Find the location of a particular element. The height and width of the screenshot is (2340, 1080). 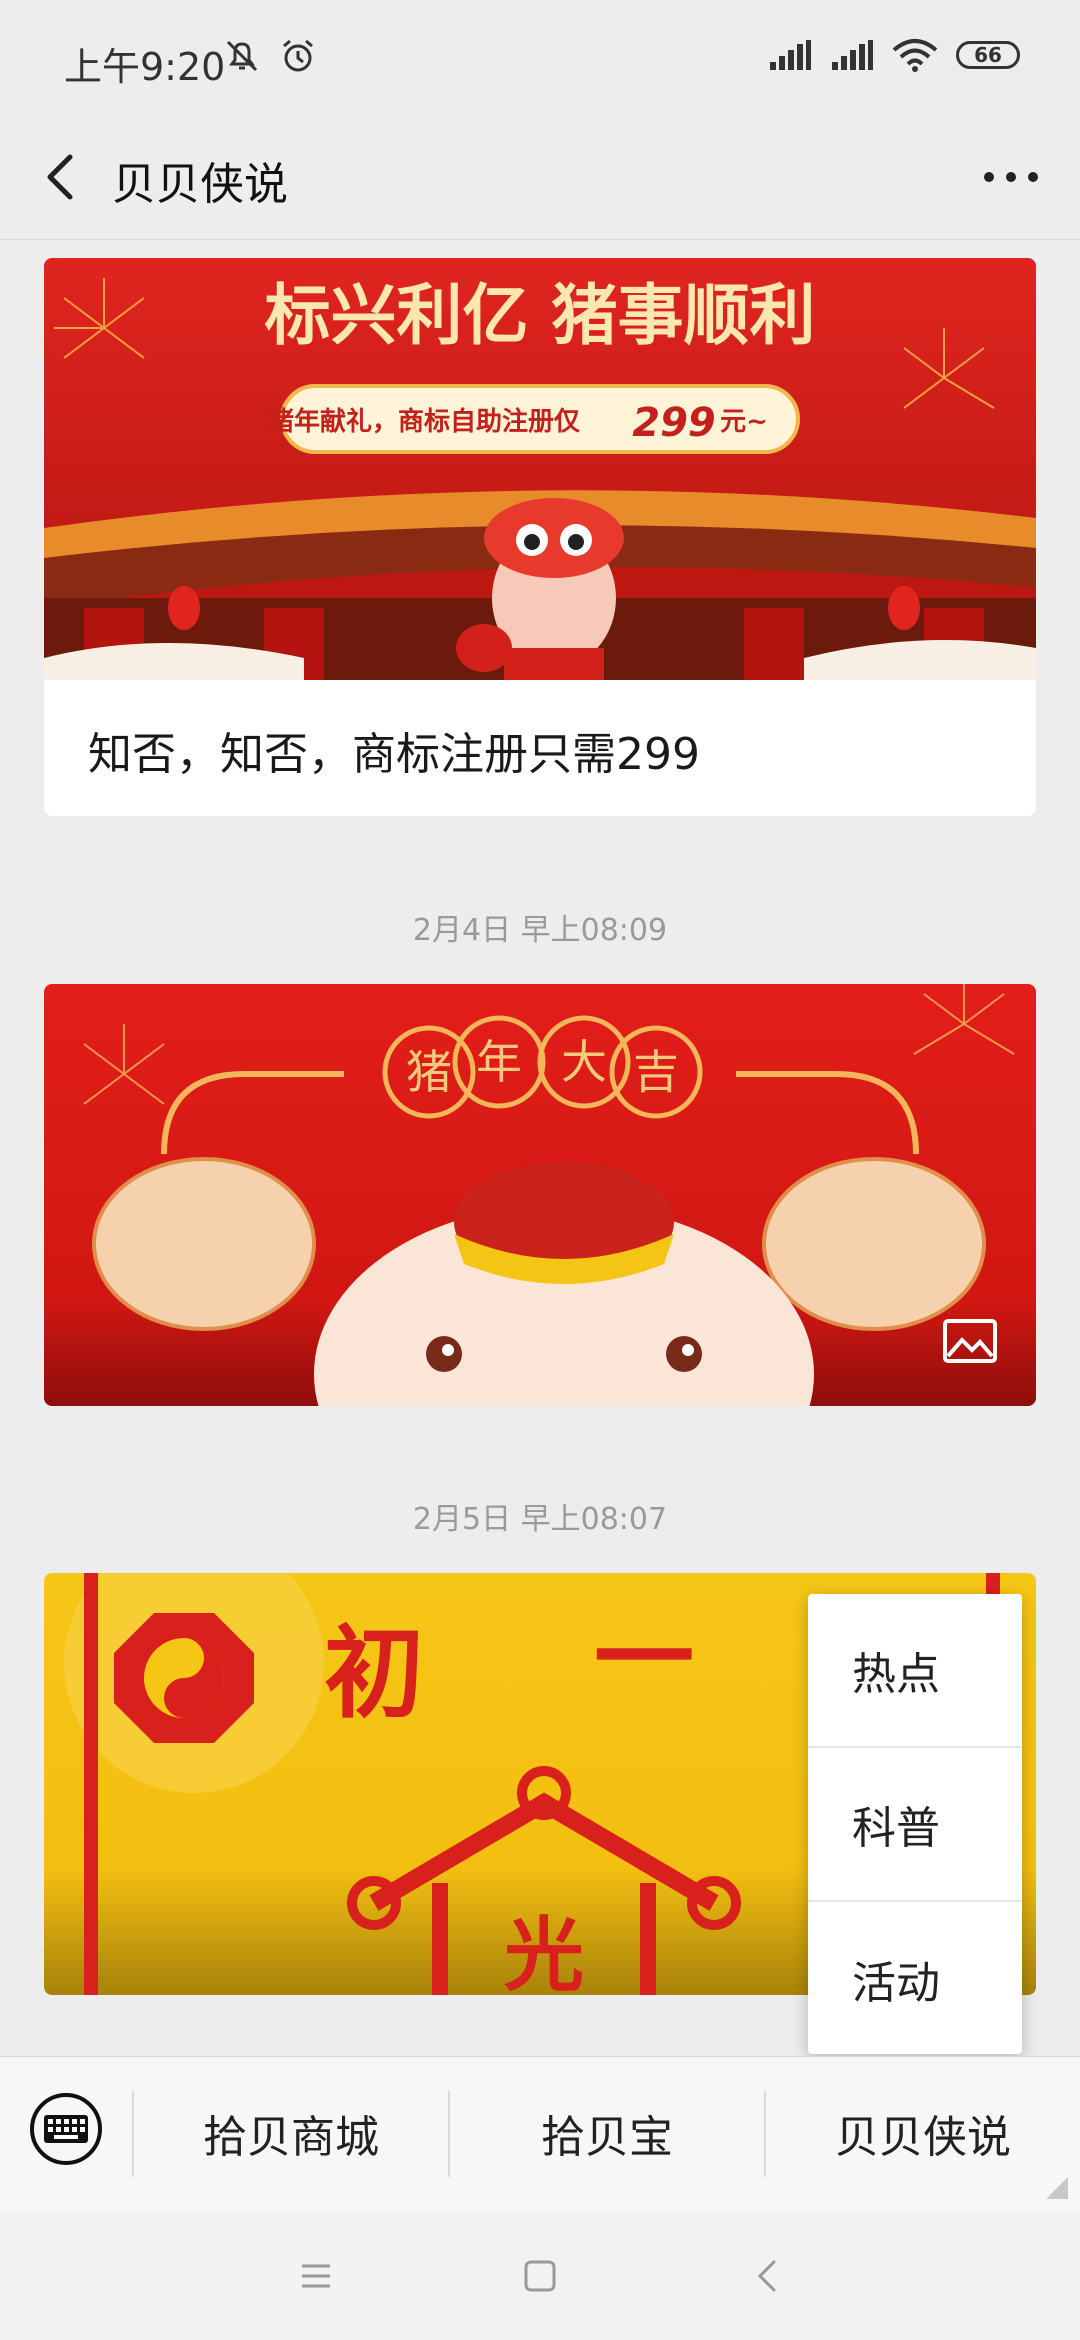

alarm-icon is located at coordinates (298, 55).